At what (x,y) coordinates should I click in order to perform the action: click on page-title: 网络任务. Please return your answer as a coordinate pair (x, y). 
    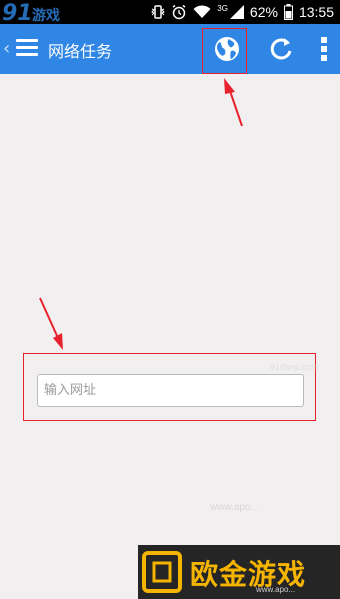
    Looking at the image, I should click on (80, 51).